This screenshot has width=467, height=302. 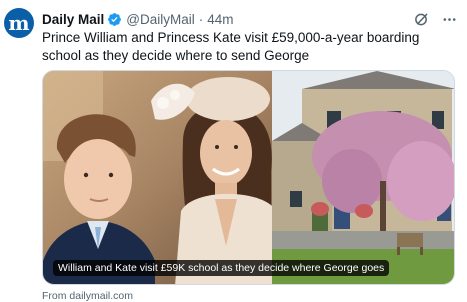 I want to click on card-source: From dailymail.com, so click(x=87, y=296).